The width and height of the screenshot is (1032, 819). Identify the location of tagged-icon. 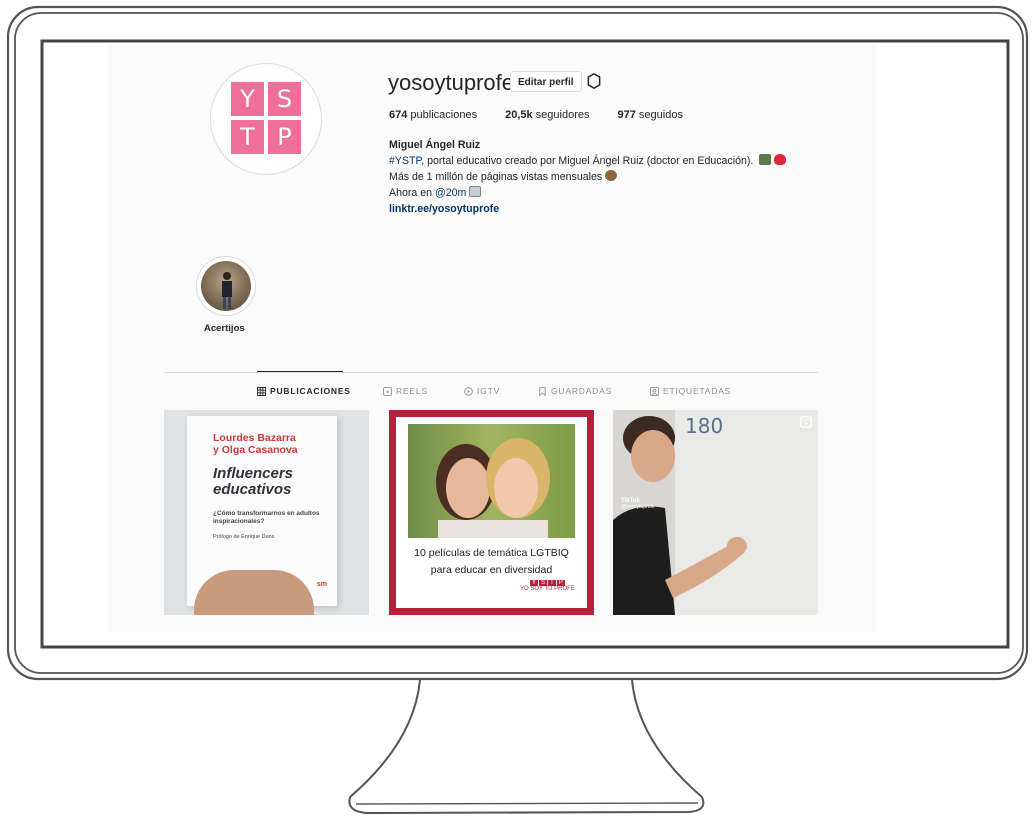
(654, 391).